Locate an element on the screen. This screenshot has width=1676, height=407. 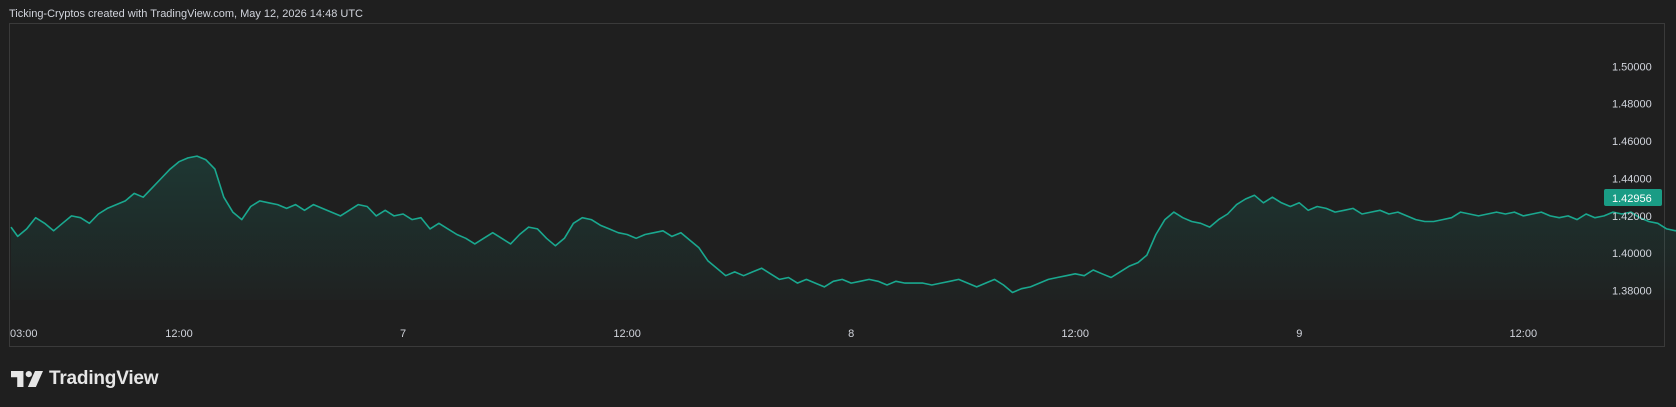
y-tick-label: 1.48000 is located at coordinates (1632, 105).